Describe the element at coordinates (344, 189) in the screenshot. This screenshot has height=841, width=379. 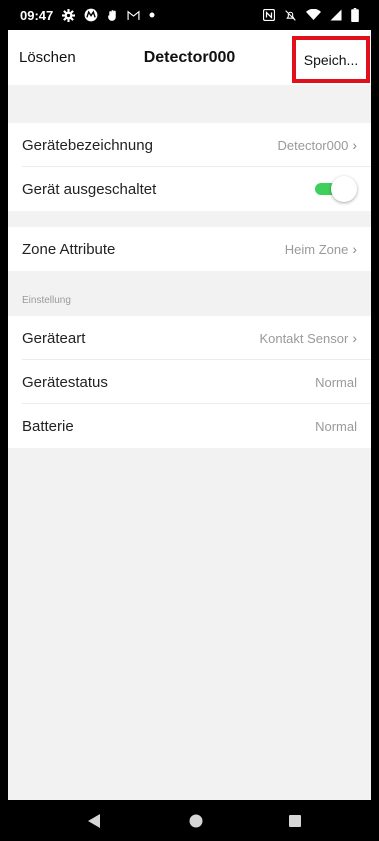
I see `toggle-knob` at that location.